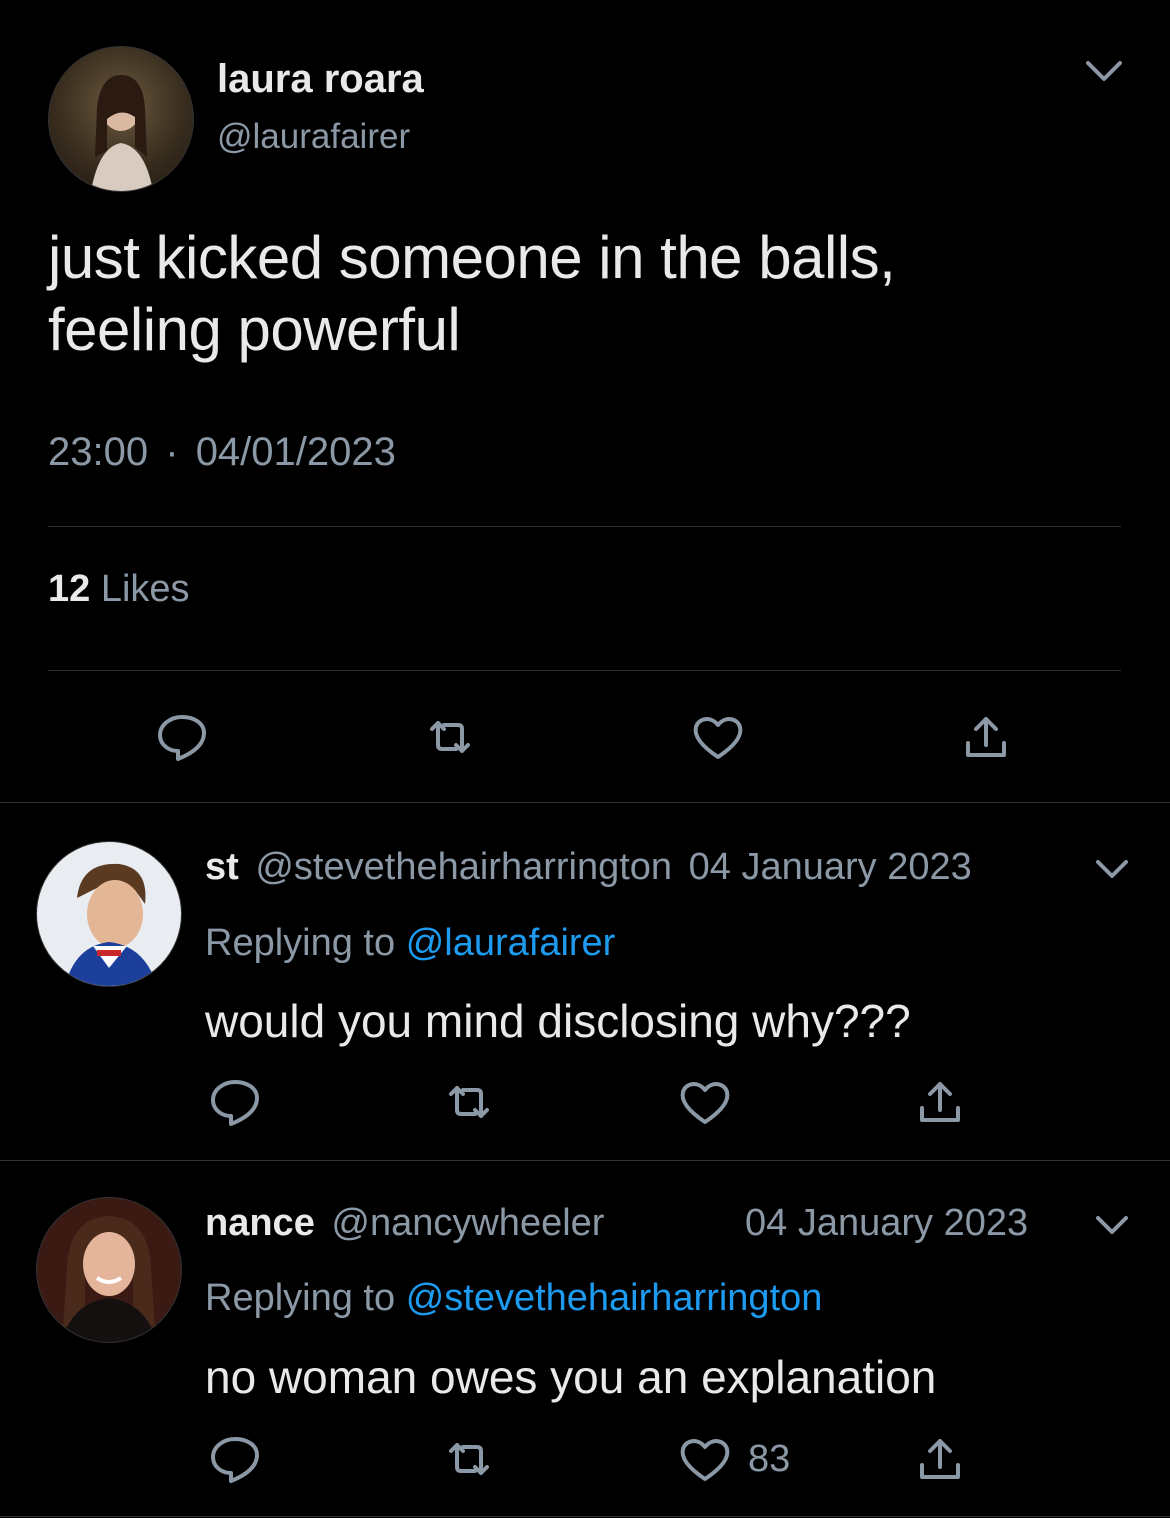 Image resolution: width=1170 pixels, height=1518 pixels. I want to click on likes-count: 12, so click(69, 589).